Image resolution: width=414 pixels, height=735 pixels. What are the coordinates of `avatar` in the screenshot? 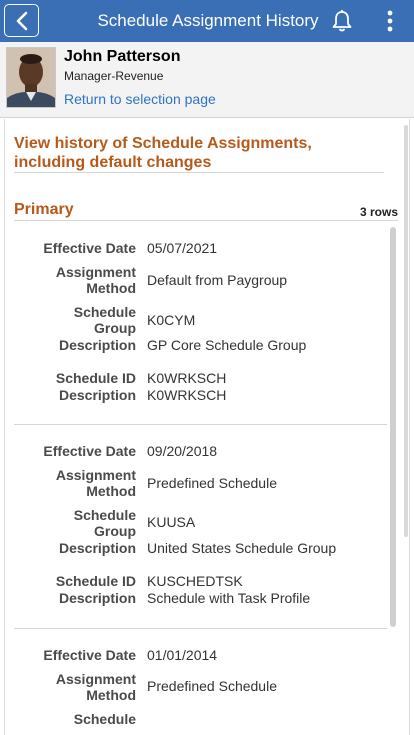 It's located at (31, 77).